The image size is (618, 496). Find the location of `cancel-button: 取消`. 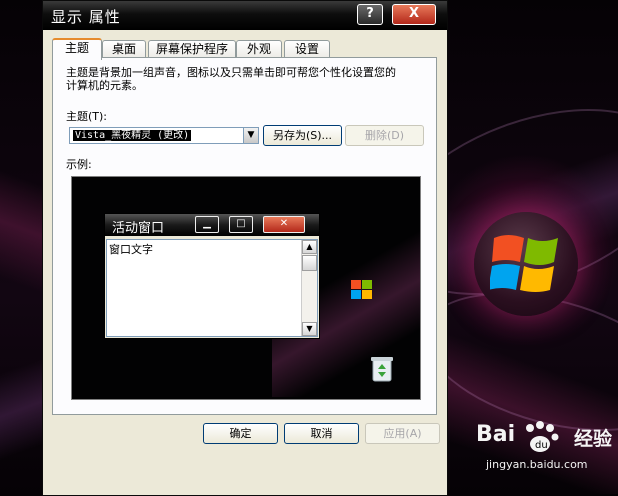

cancel-button: 取消 is located at coordinates (321, 433).